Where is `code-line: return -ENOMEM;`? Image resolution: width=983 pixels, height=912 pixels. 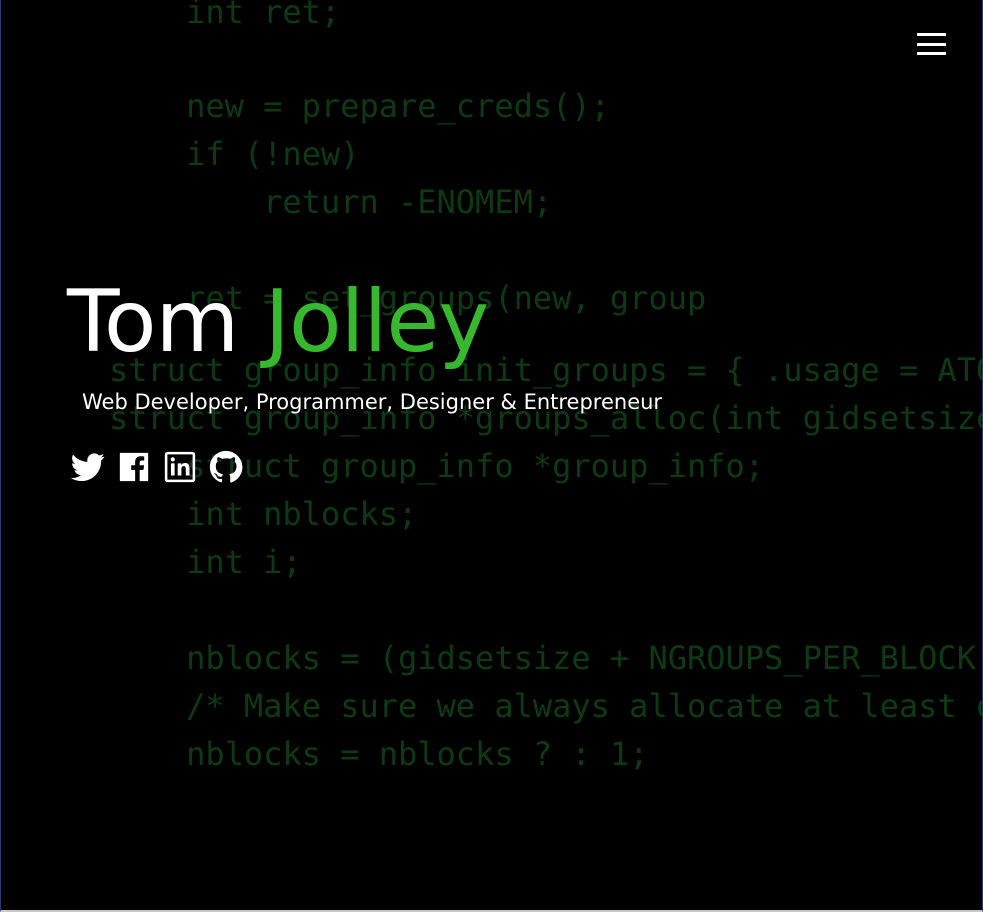
code-line: return -ENOMEM; is located at coordinates (331, 202).